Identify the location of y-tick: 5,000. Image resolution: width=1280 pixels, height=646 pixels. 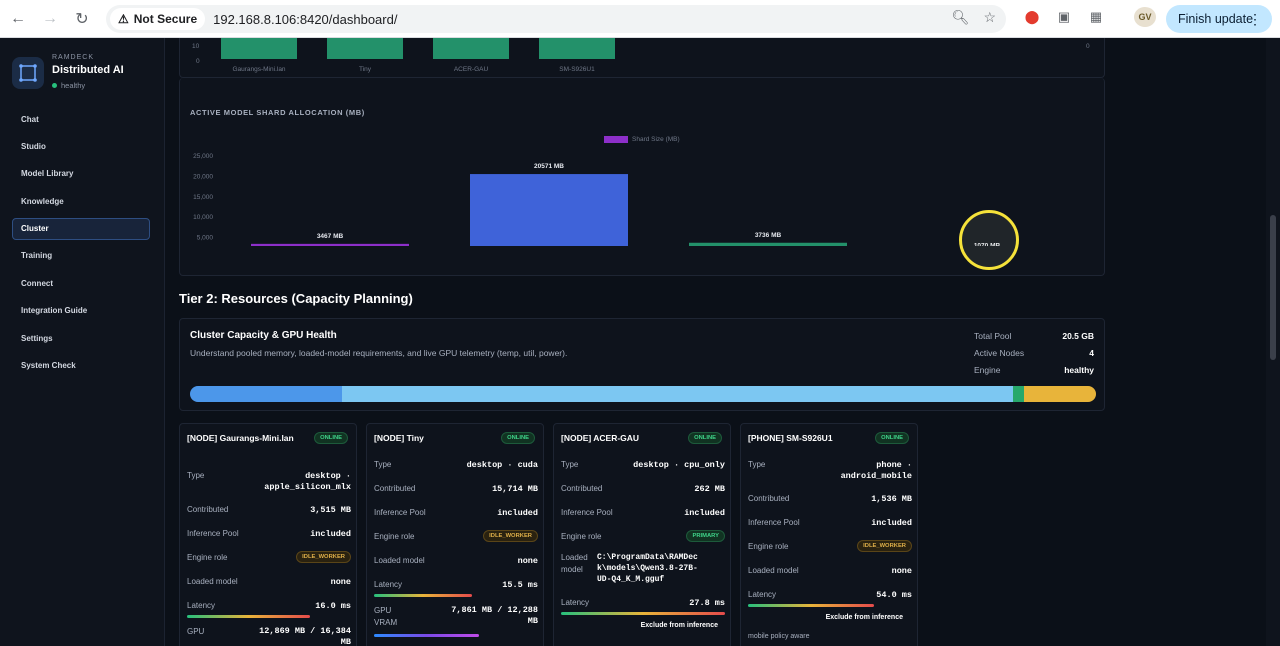
(205, 238).